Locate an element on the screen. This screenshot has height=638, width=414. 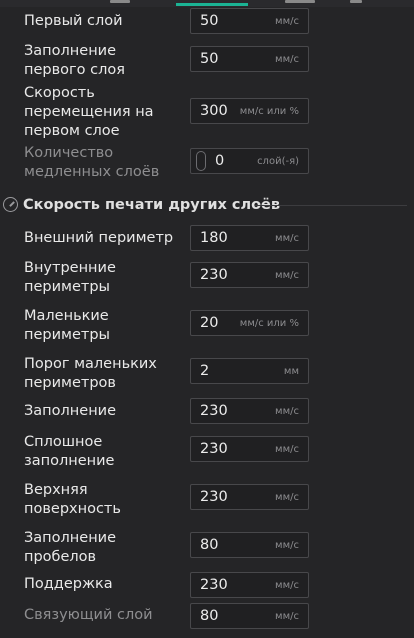
field-unit: слой(-я) is located at coordinates (278, 161).